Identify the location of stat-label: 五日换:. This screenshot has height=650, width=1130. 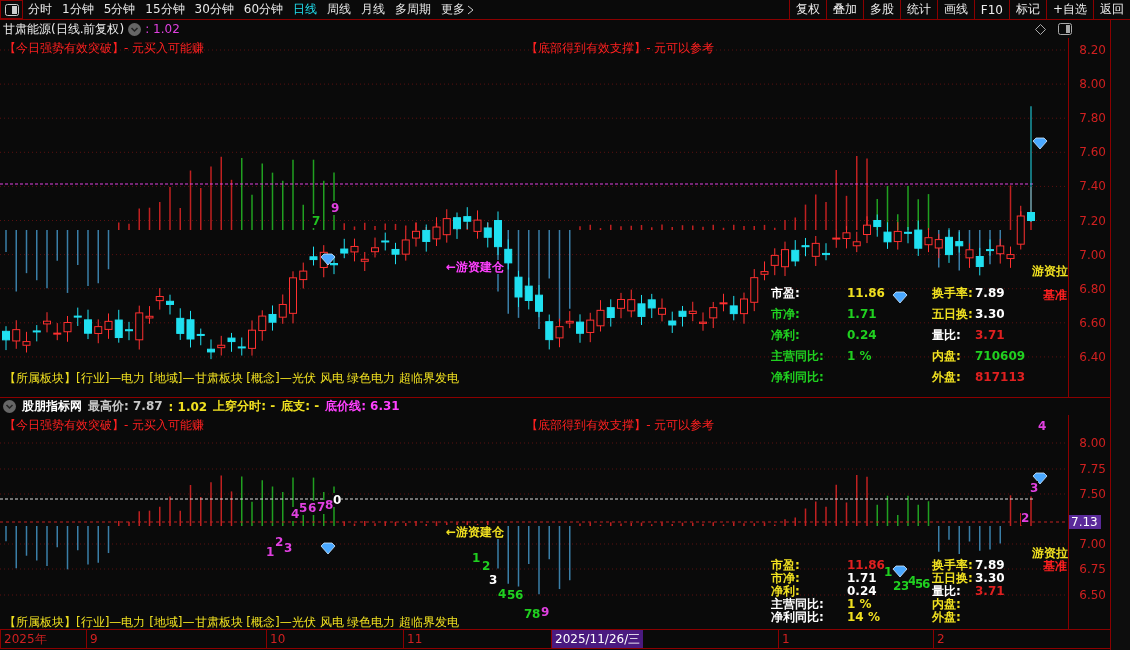
(952, 578).